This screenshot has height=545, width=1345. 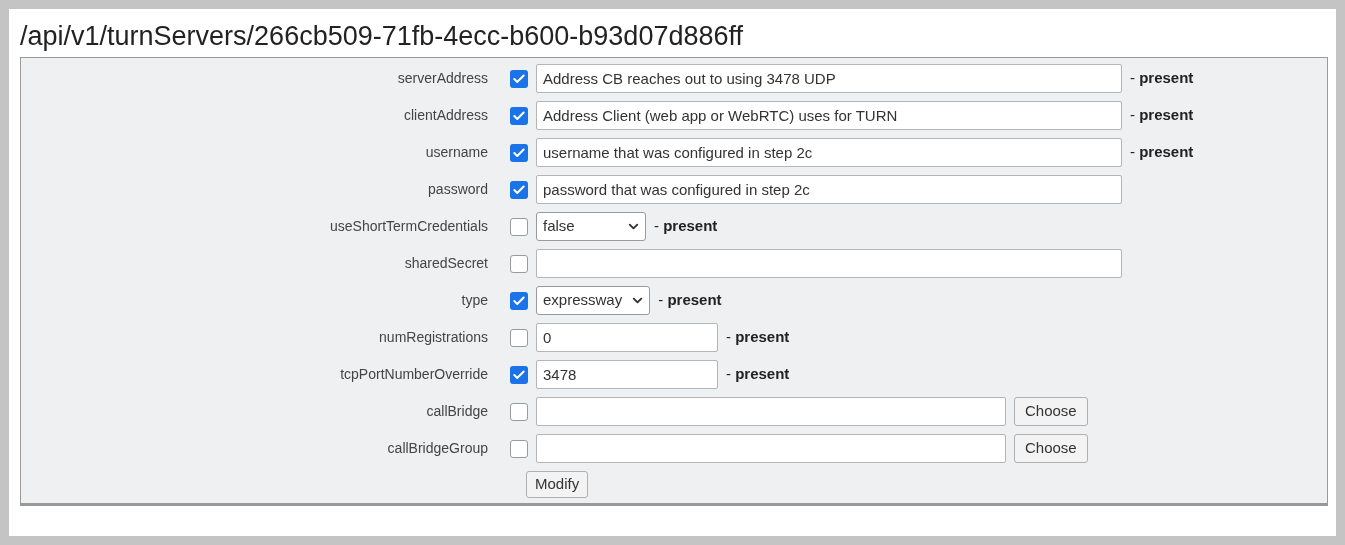 I want to click on dropdown: false, so click(x=591, y=226).